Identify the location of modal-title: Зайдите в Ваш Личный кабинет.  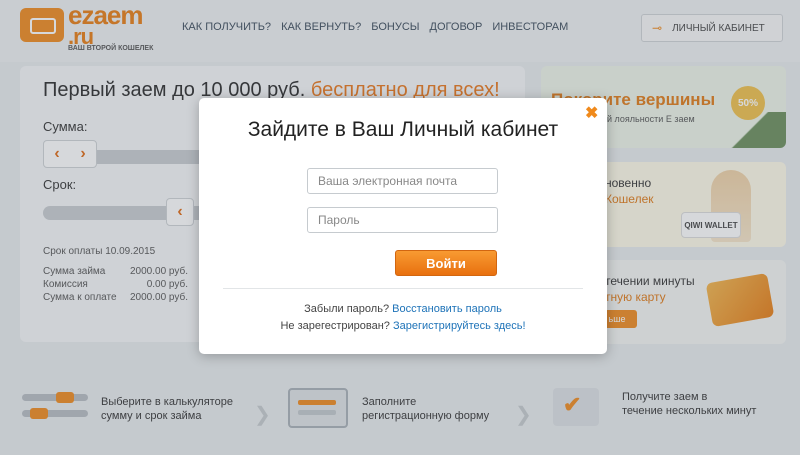
(403, 129).